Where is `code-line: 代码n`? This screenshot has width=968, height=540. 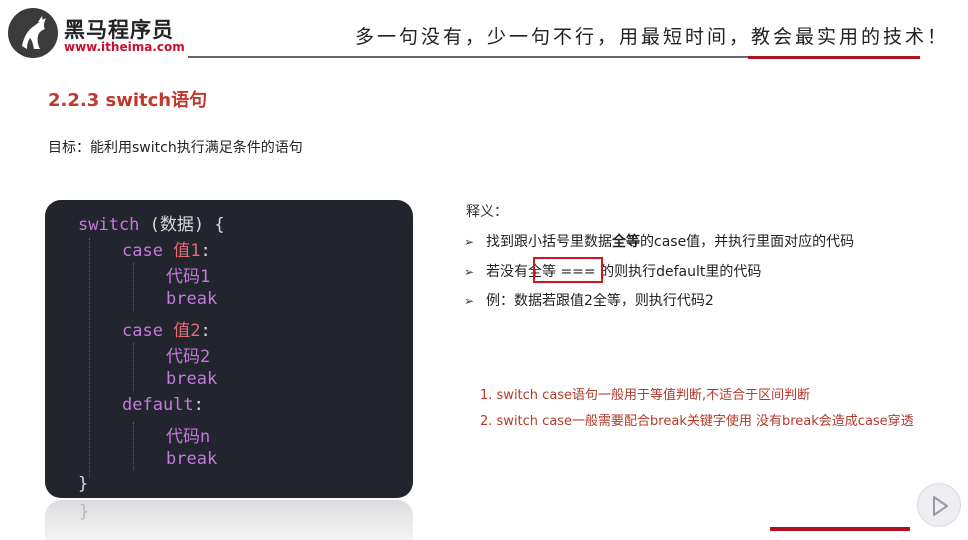 code-line: 代码n is located at coordinates (188, 437).